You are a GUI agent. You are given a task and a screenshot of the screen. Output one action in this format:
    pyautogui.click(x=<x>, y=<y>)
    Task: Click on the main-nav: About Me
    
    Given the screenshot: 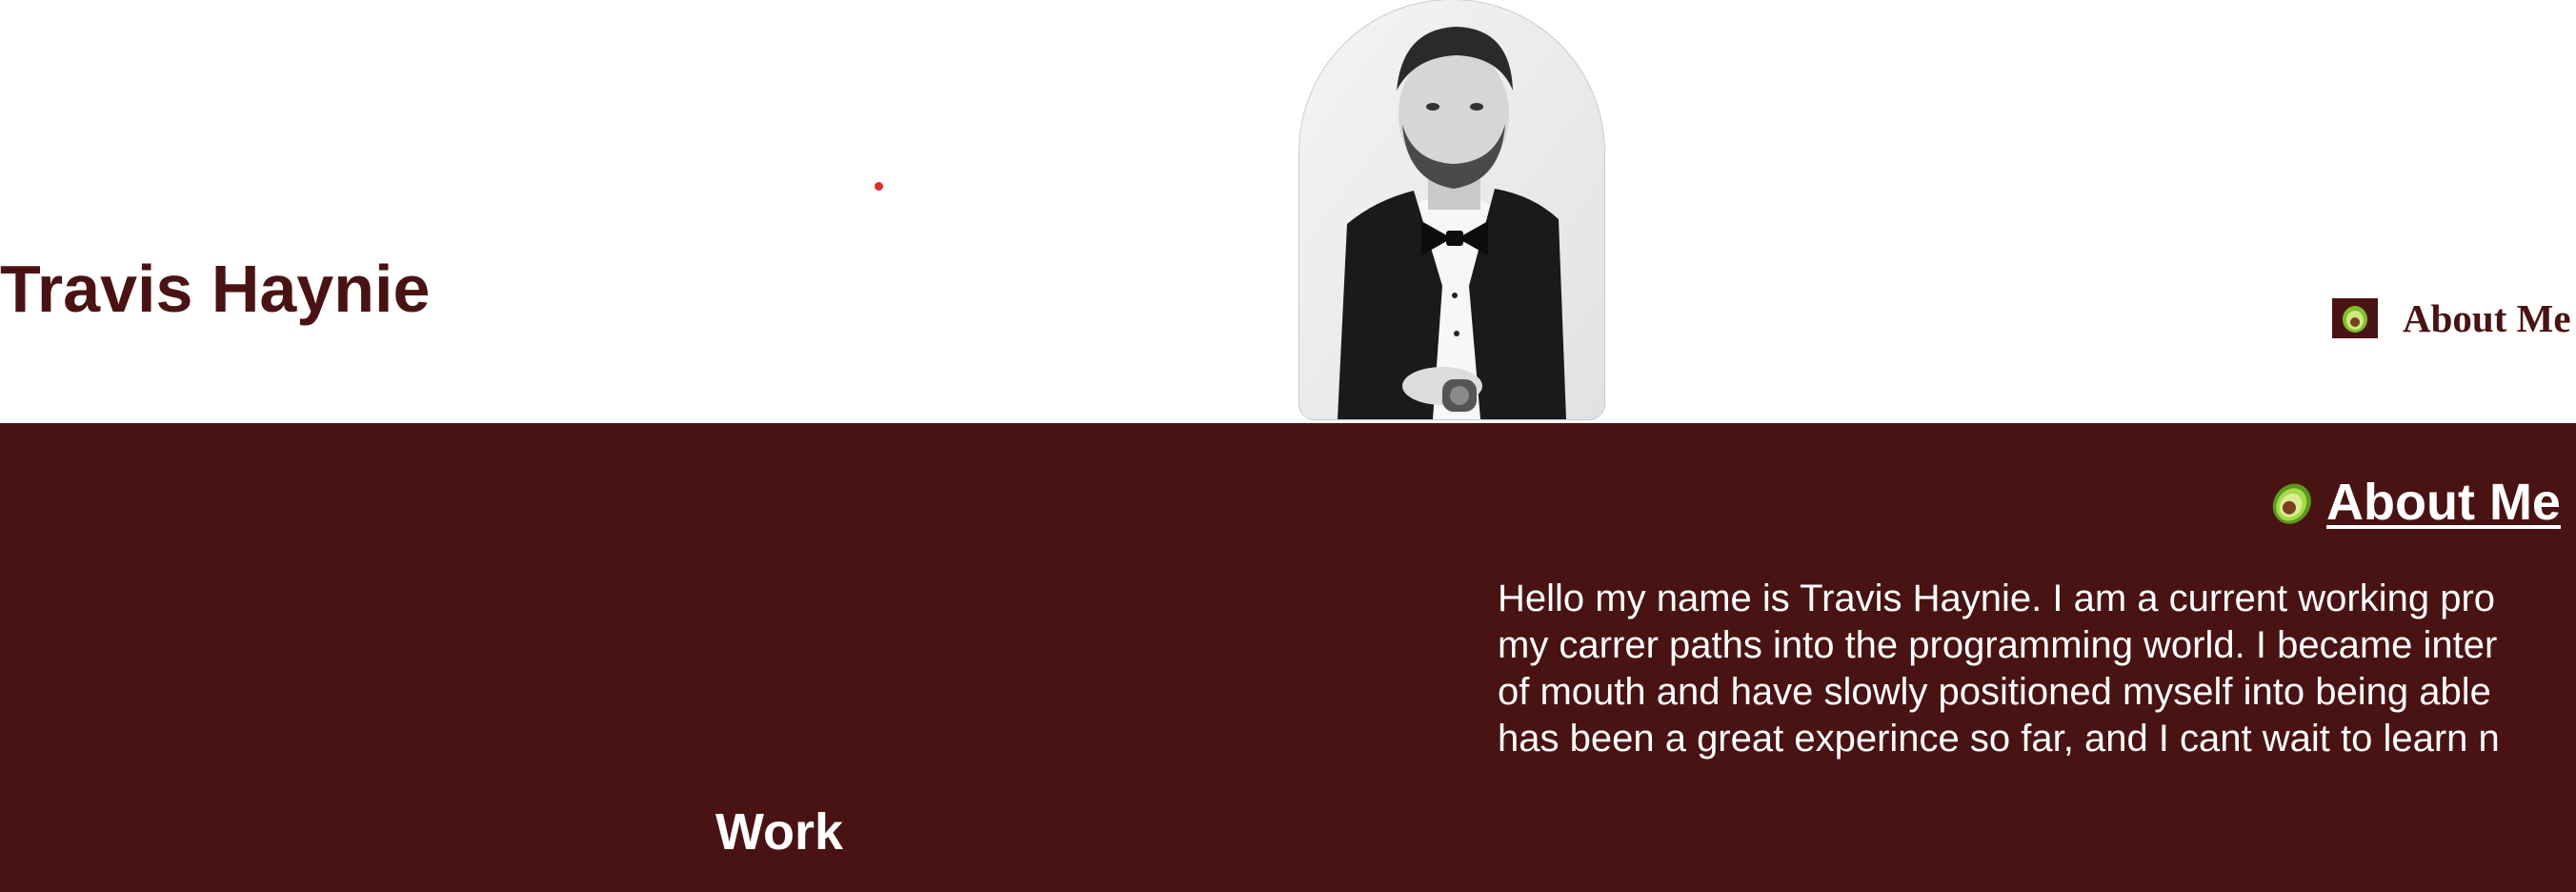 What is the action you would take?
    pyautogui.click(x=2452, y=318)
    